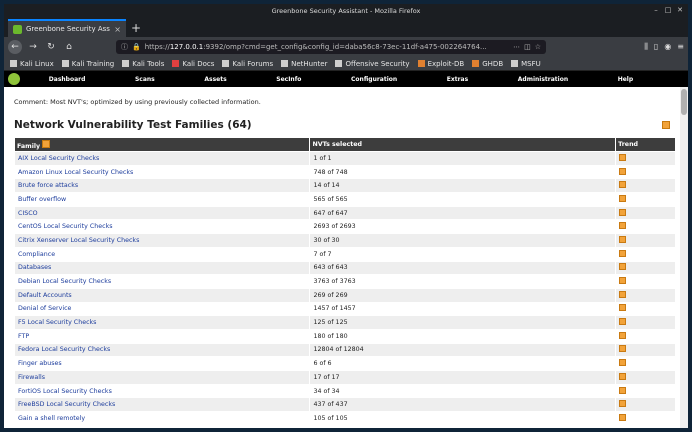 The height and width of the screenshot is (432, 692). I want to click on greenbone-logo-icon, so click(14, 79).